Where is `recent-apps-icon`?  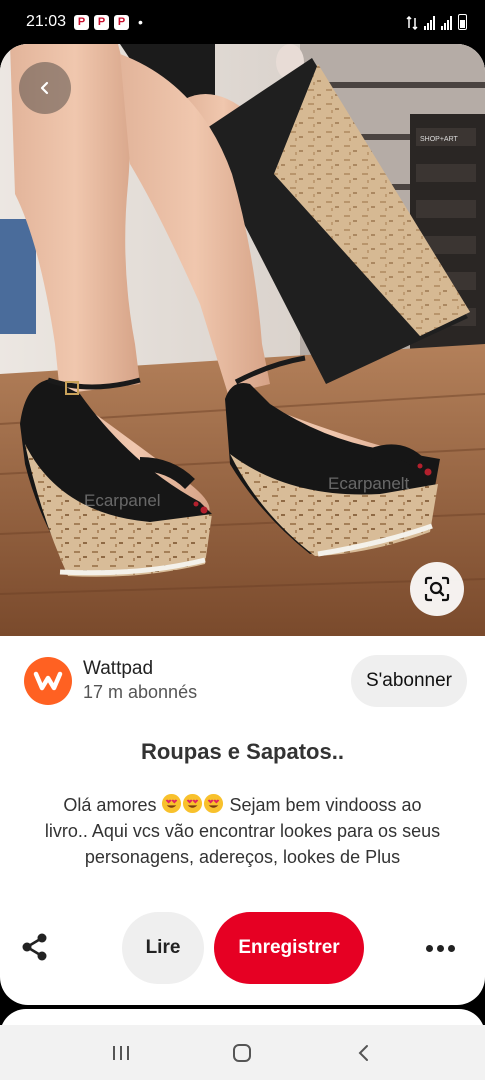
recent-apps-icon is located at coordinates (120, 1052).